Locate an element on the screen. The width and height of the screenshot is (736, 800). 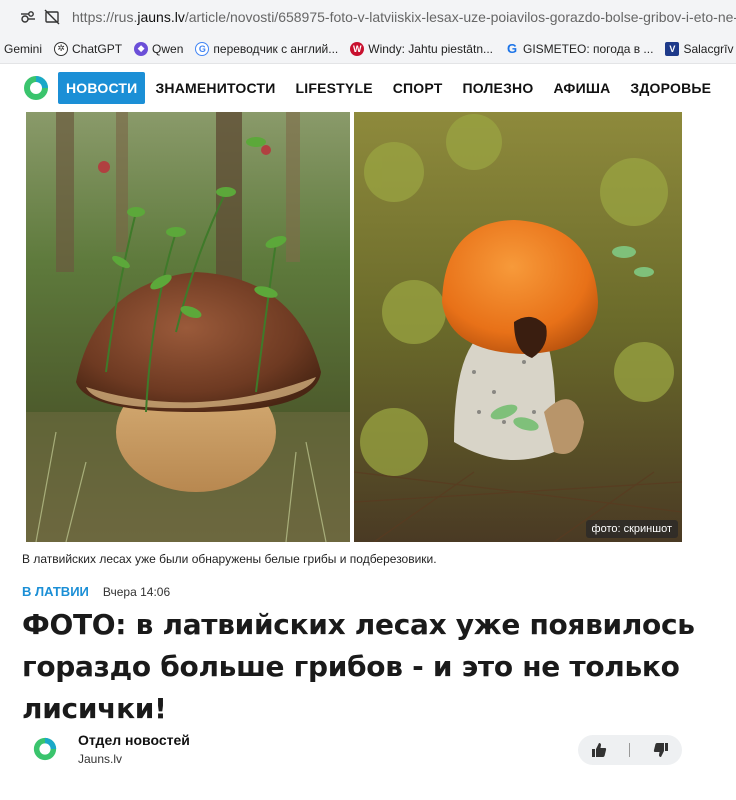
author-block: Отдел новостей Jauns.lv is located at coordinates (111, 749).